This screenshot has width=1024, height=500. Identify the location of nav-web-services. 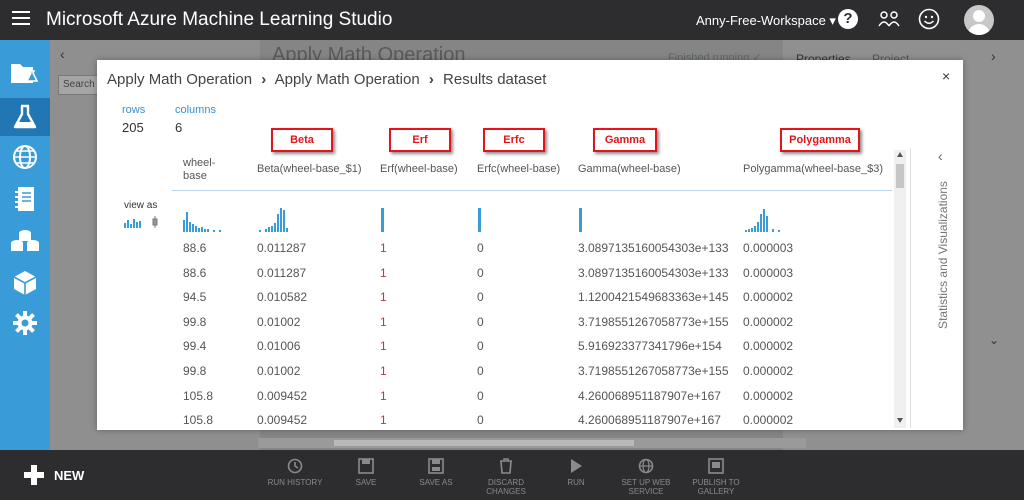
(25, 157).